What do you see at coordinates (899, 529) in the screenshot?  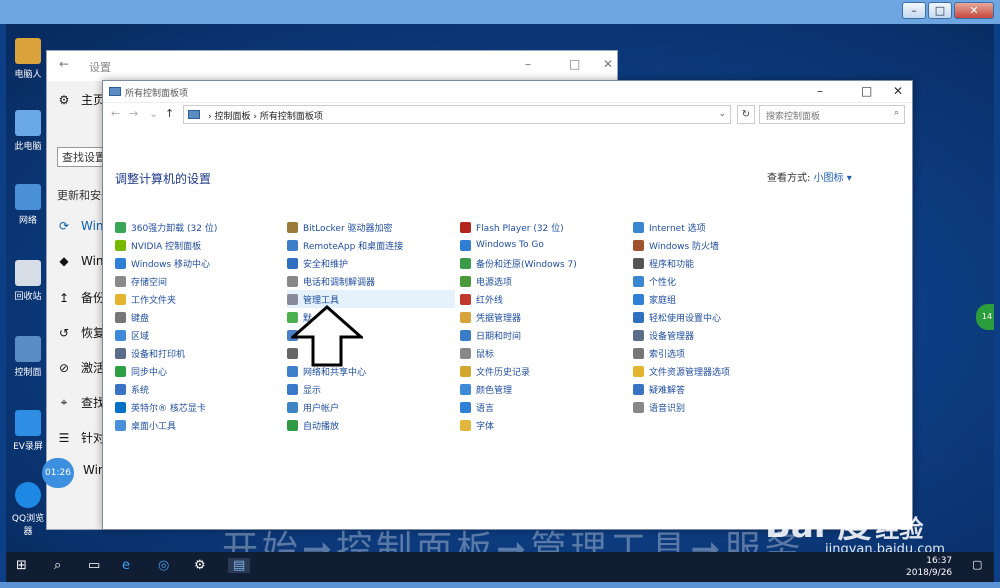 I see `watermark-text: 经验` at bounding box center [899, 529].